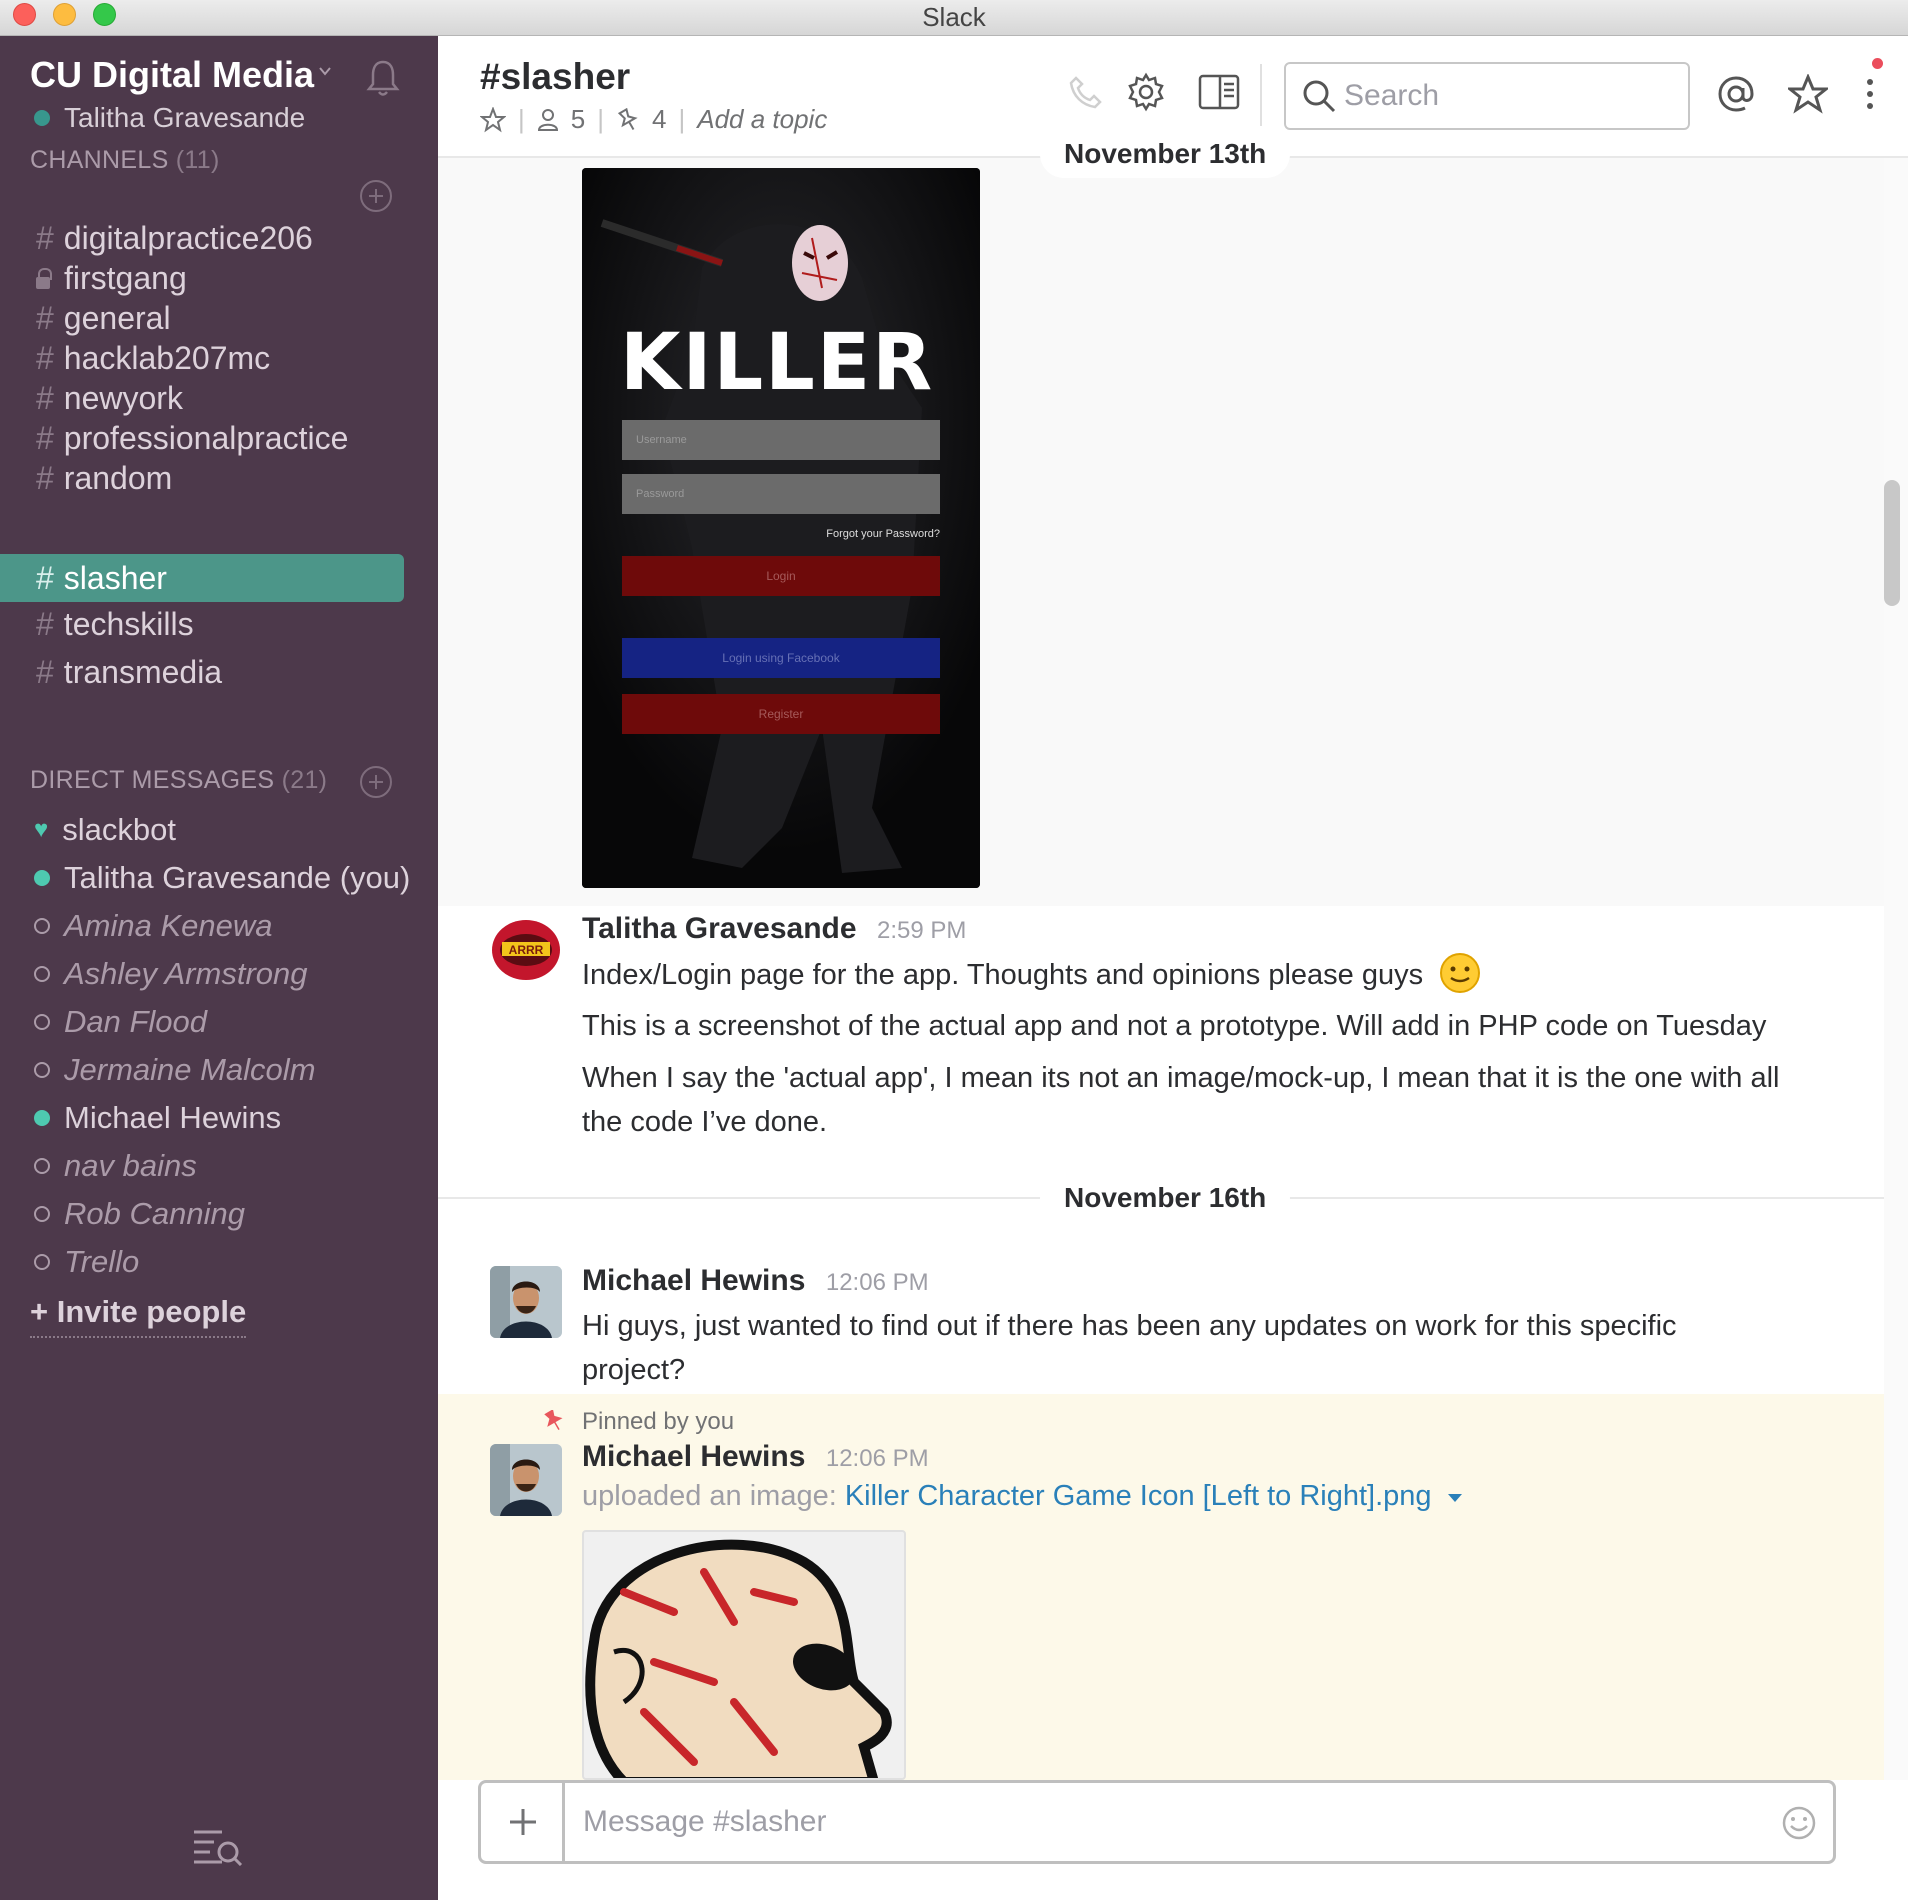 This screenshot has height=1900, width=1908. Describe the element at coordinates (578, 119) in the screenshot. I see `member-count: 5` at that location.